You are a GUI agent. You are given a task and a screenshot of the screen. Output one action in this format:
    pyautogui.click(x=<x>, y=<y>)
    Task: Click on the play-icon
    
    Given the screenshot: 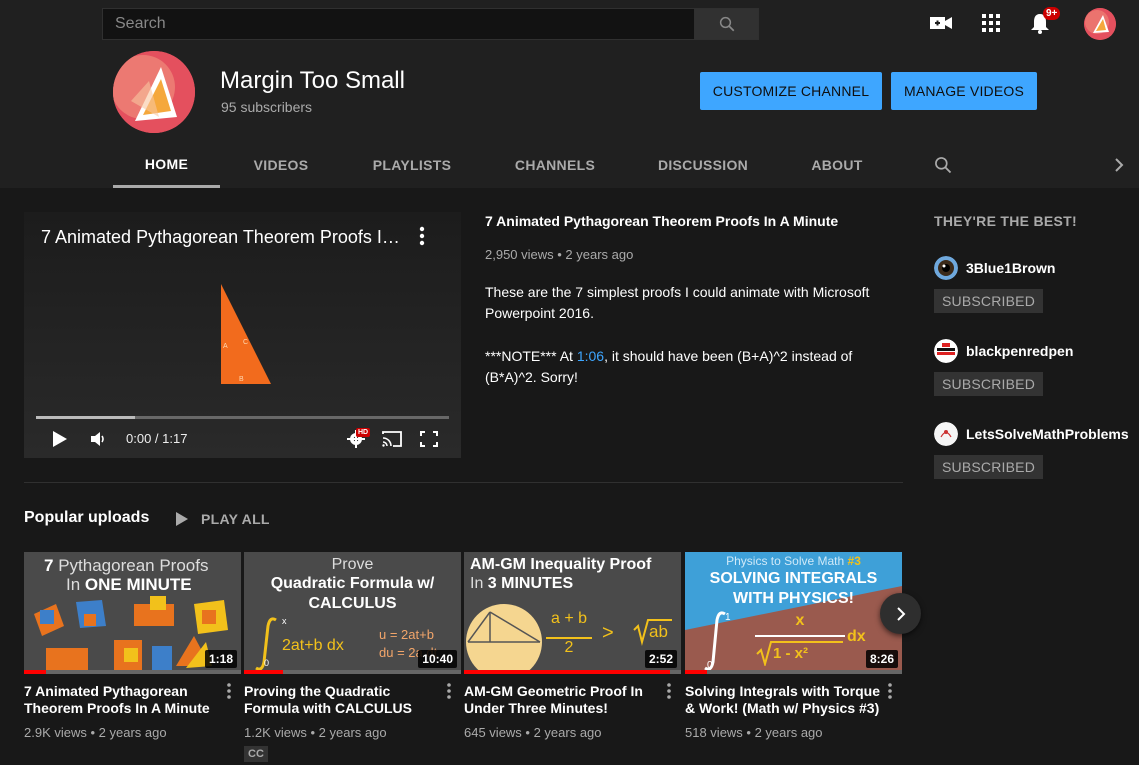 What is the action you would take?
    pyautogui.click(x=60, y=439)
    